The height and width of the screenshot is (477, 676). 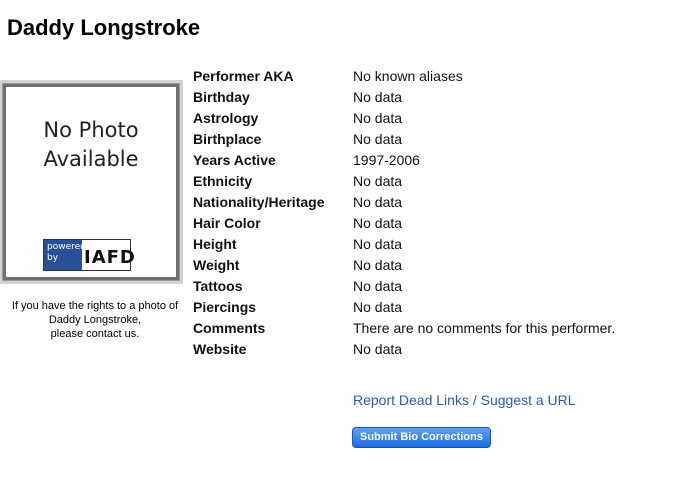 I want to click on bio-row-birthday: Birthday No data, so click(x=428, y=97).